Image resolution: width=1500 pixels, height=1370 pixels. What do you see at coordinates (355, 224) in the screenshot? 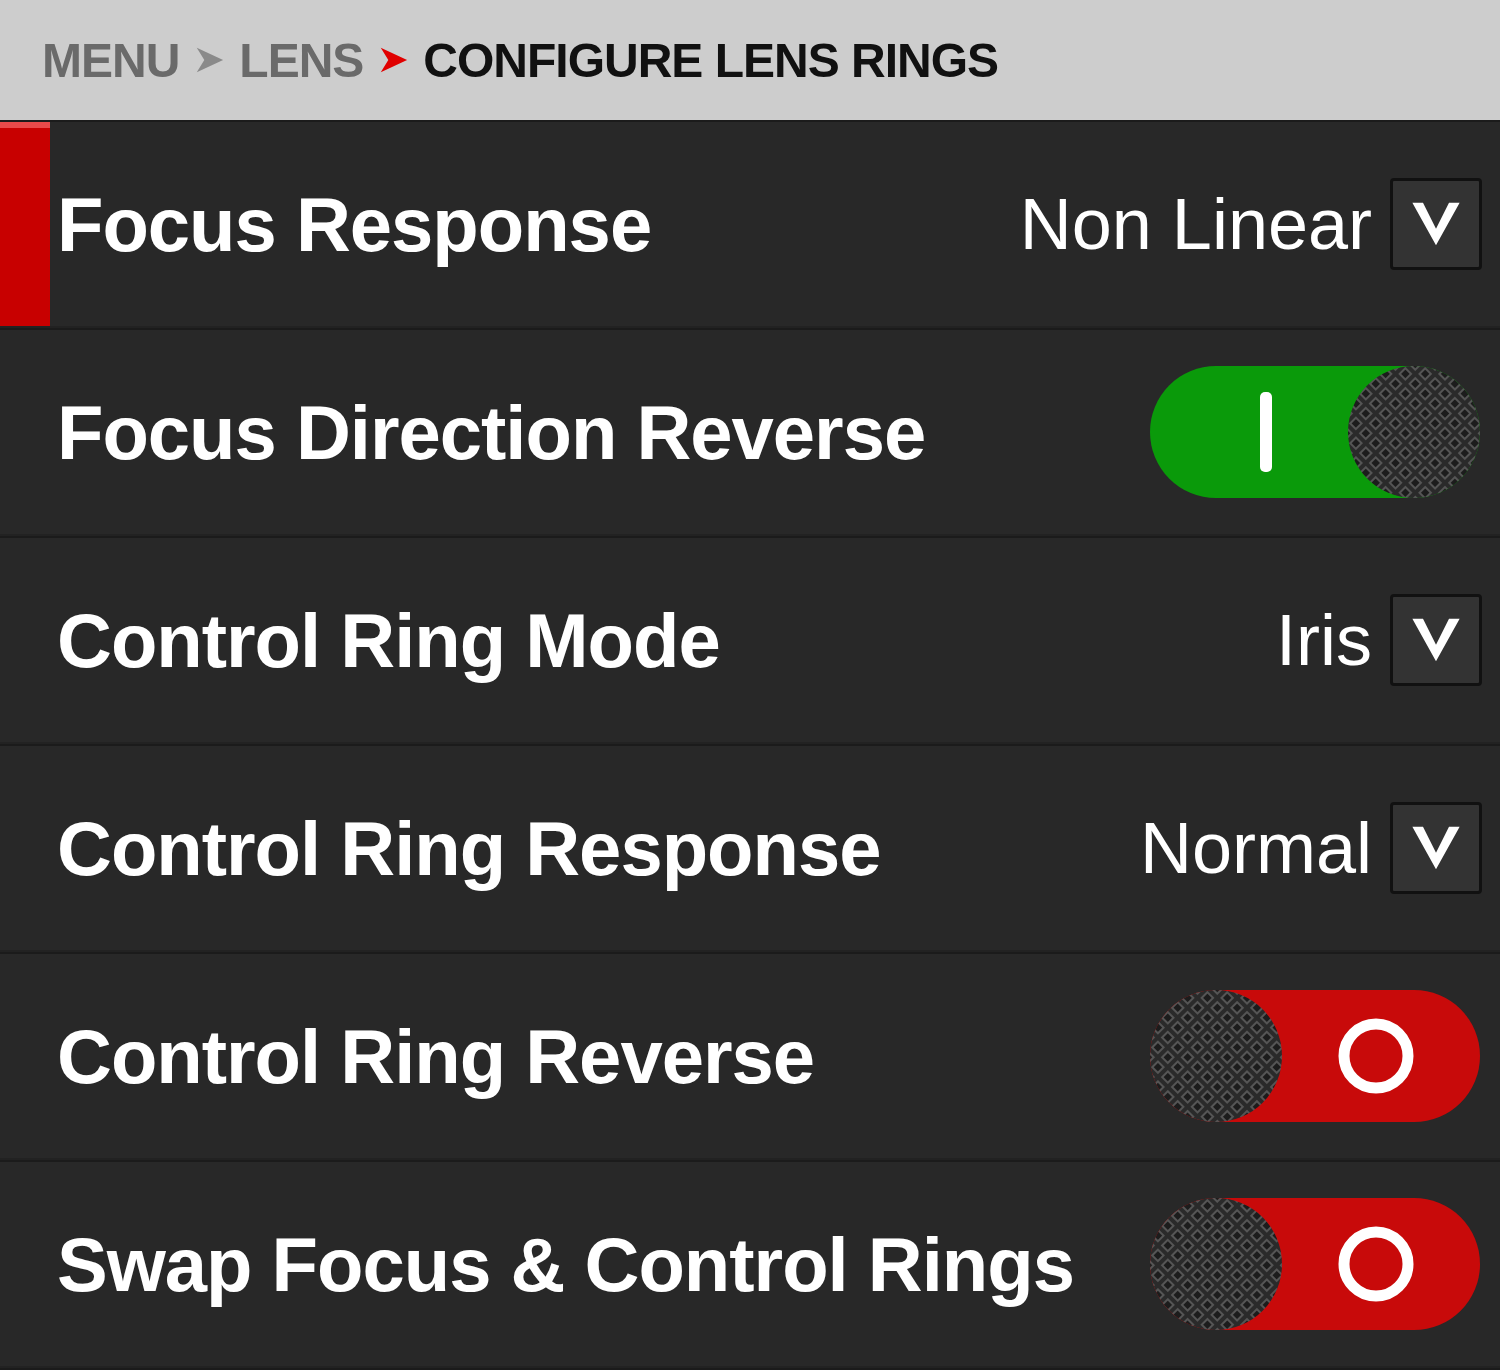
I see `setting-label: Focus Response` at bounding box center [355, 224].